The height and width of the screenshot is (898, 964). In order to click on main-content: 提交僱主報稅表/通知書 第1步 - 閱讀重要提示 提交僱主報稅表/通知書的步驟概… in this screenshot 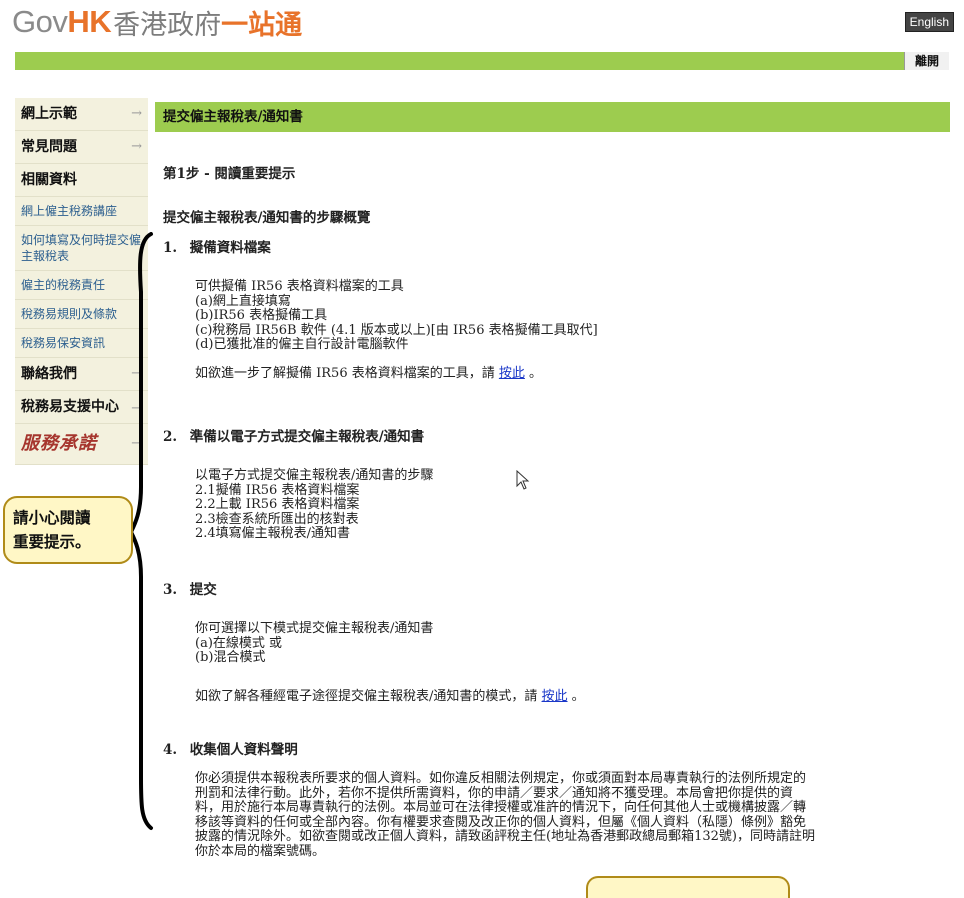, I will do `click(552, 164)`.